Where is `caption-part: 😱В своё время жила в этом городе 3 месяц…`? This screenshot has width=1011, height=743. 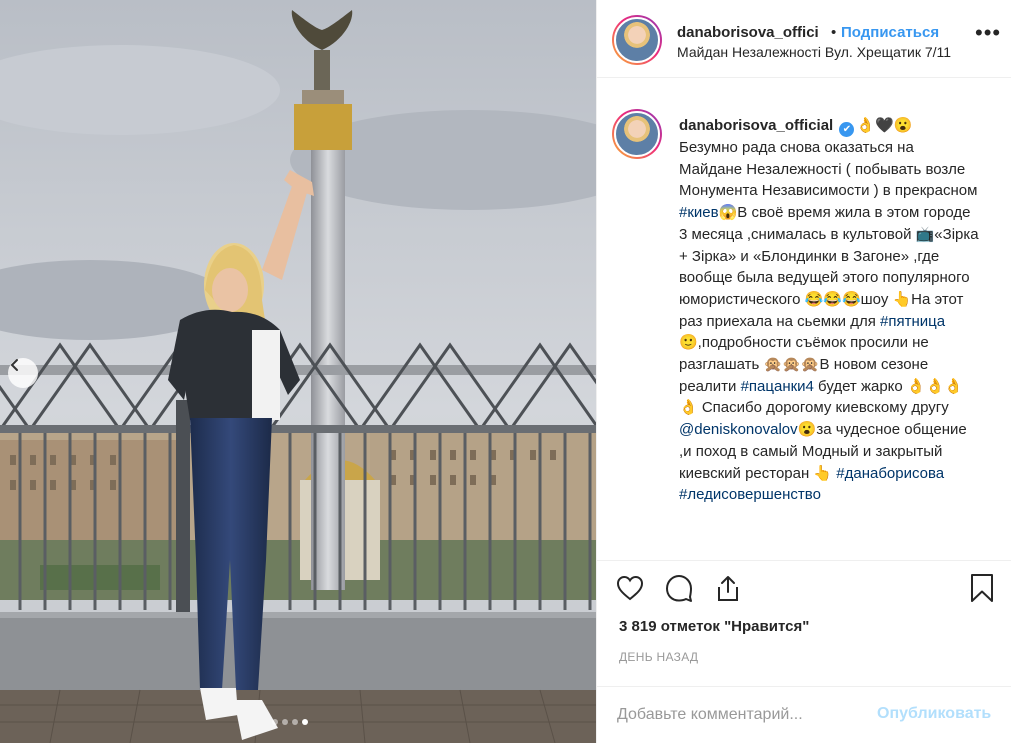
caption-part: 😱В своё время жила в этом городе 3 месяц… is located at coordinates (831, 267).